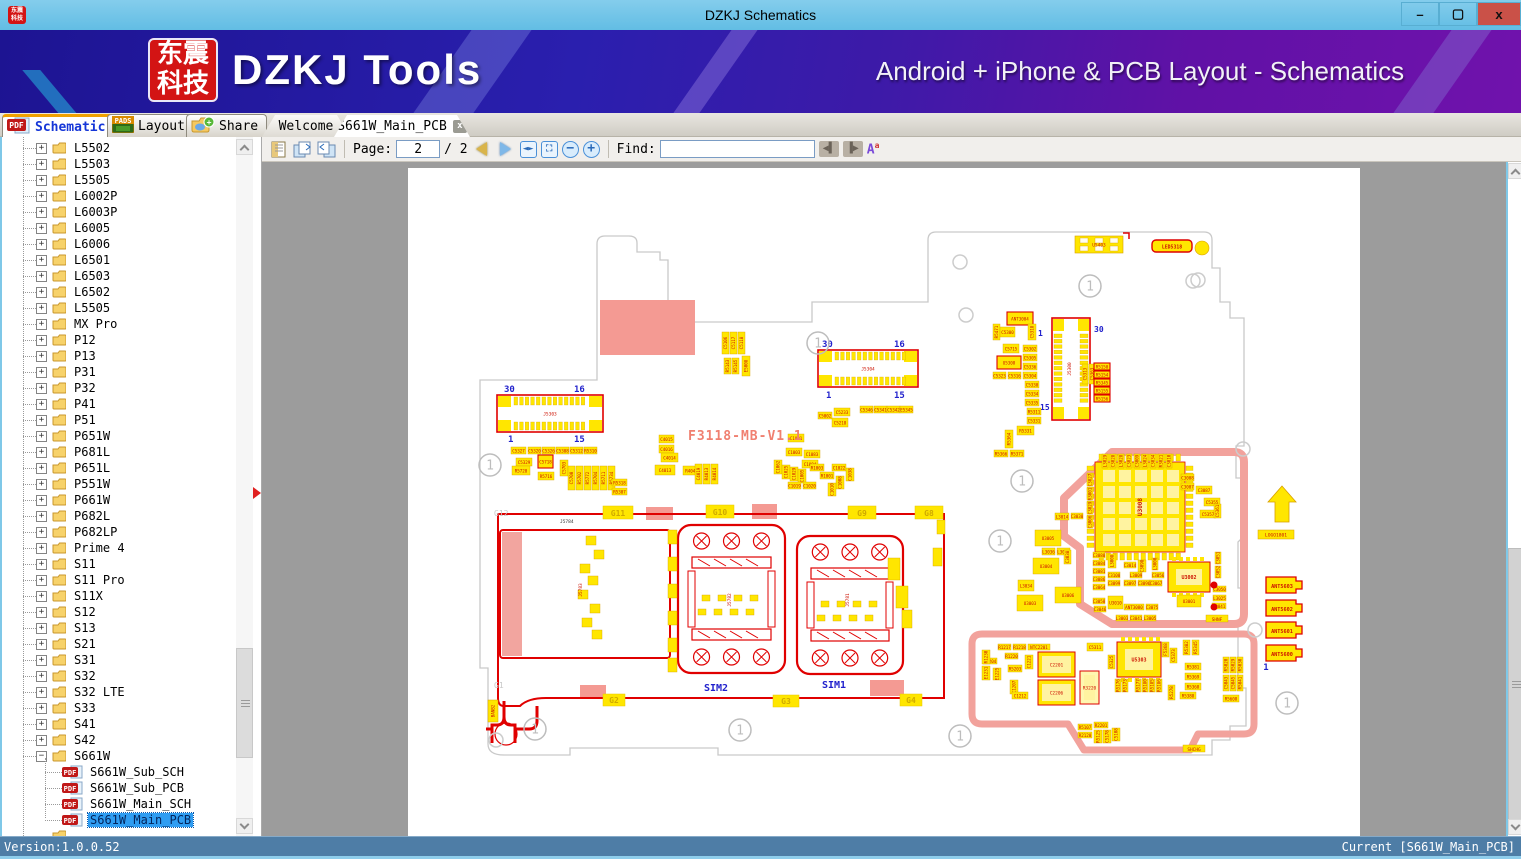 The width and height of the screenshot is (1521, 859). Describe the element at coordinates (120, 372) in the screenshot. I see `tree-folder-row: + P31` at that location.